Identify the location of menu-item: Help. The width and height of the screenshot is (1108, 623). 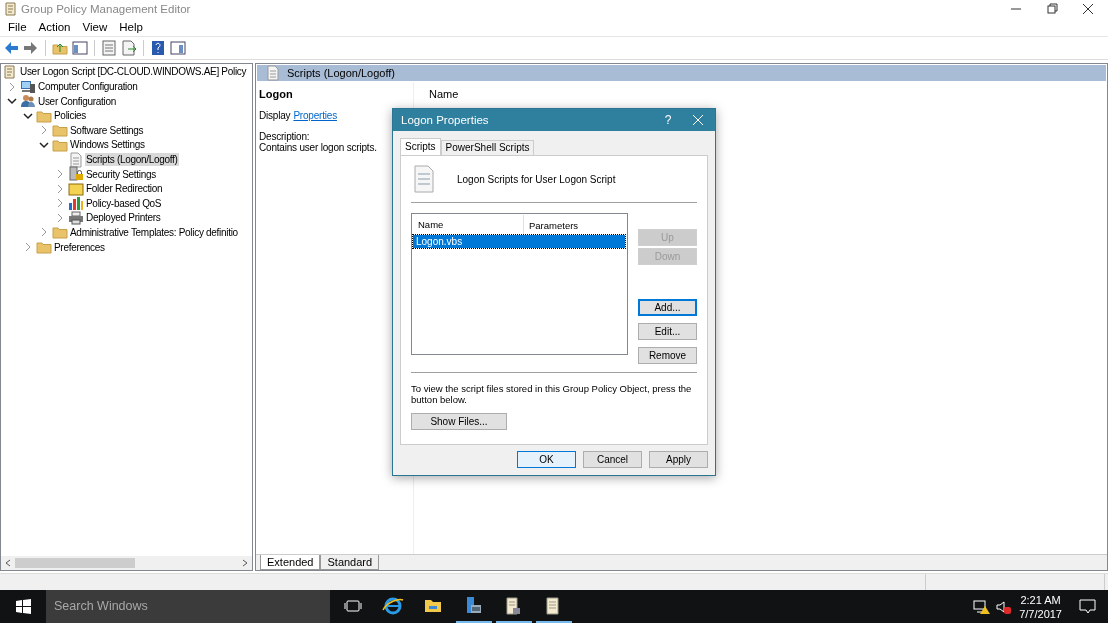
(131, 26).